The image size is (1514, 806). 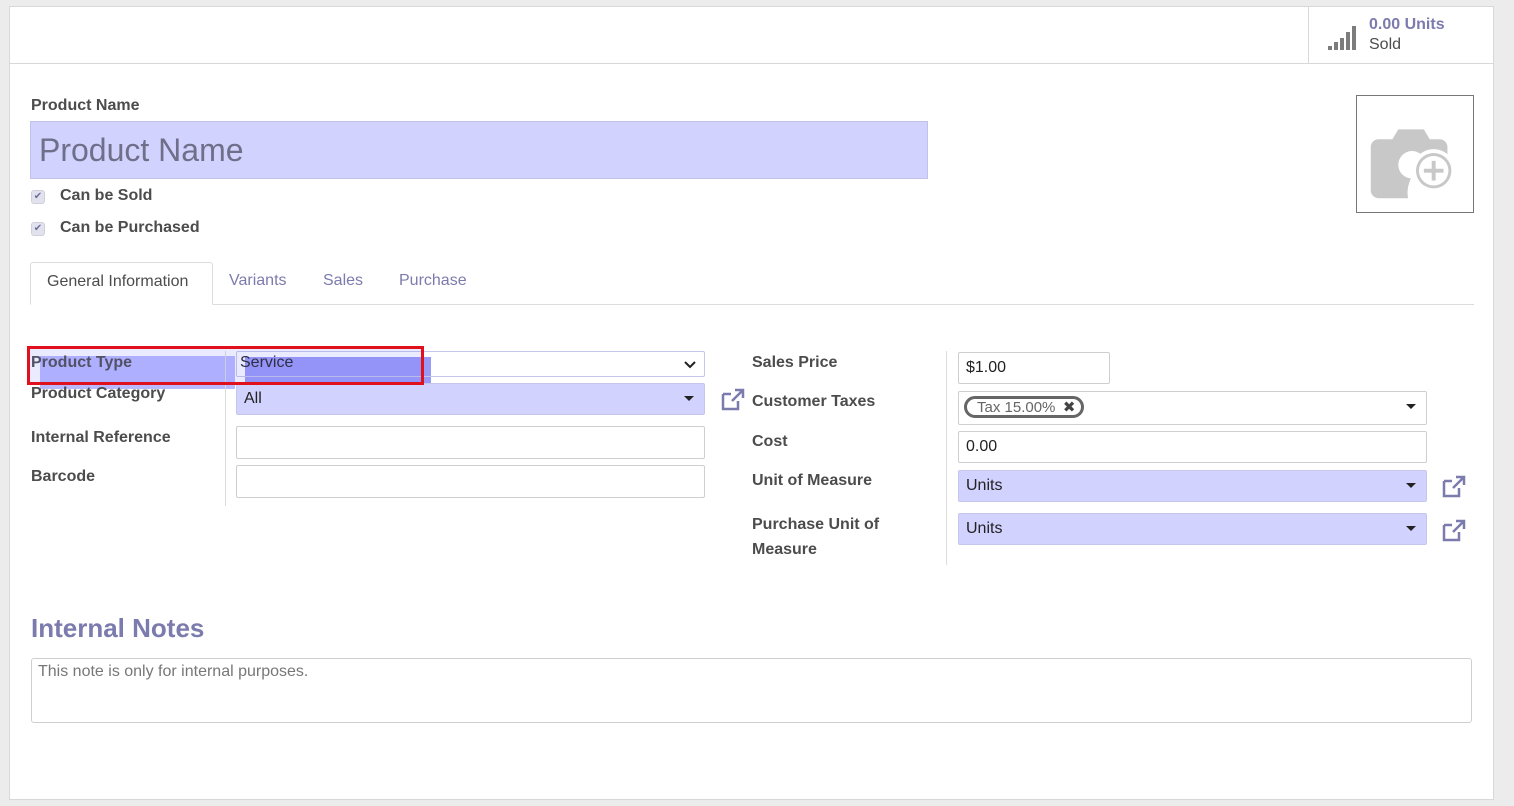 What do you see at coordinates (1413, 164) in the screenshot?
I see `camera-add-icon` at bounding box center [1413, 164].